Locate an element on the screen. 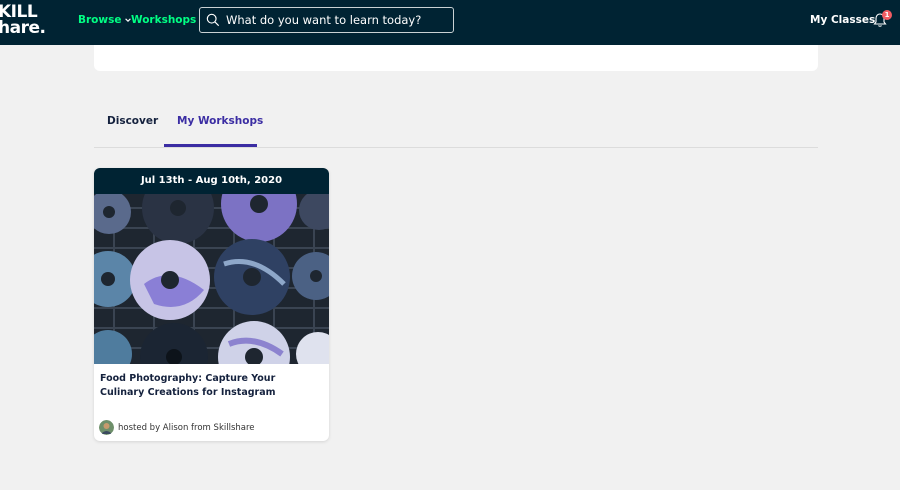  workshop-host: hosted by Alison from Skillshare is located at coordinates (177, 427).